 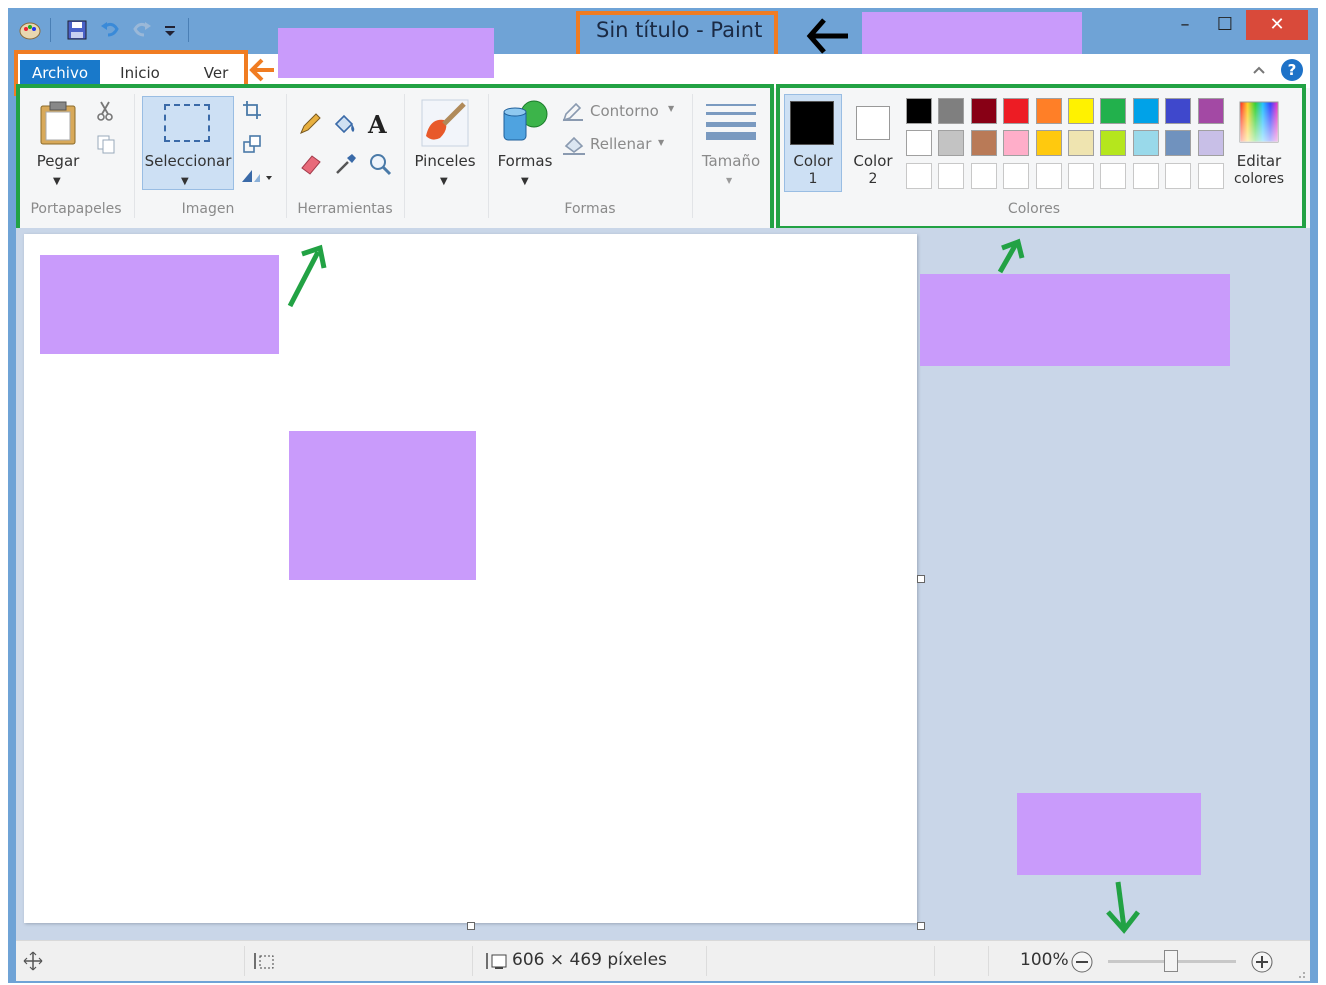 I want to click on minimize-button: –, so click(x=1185, y=25).